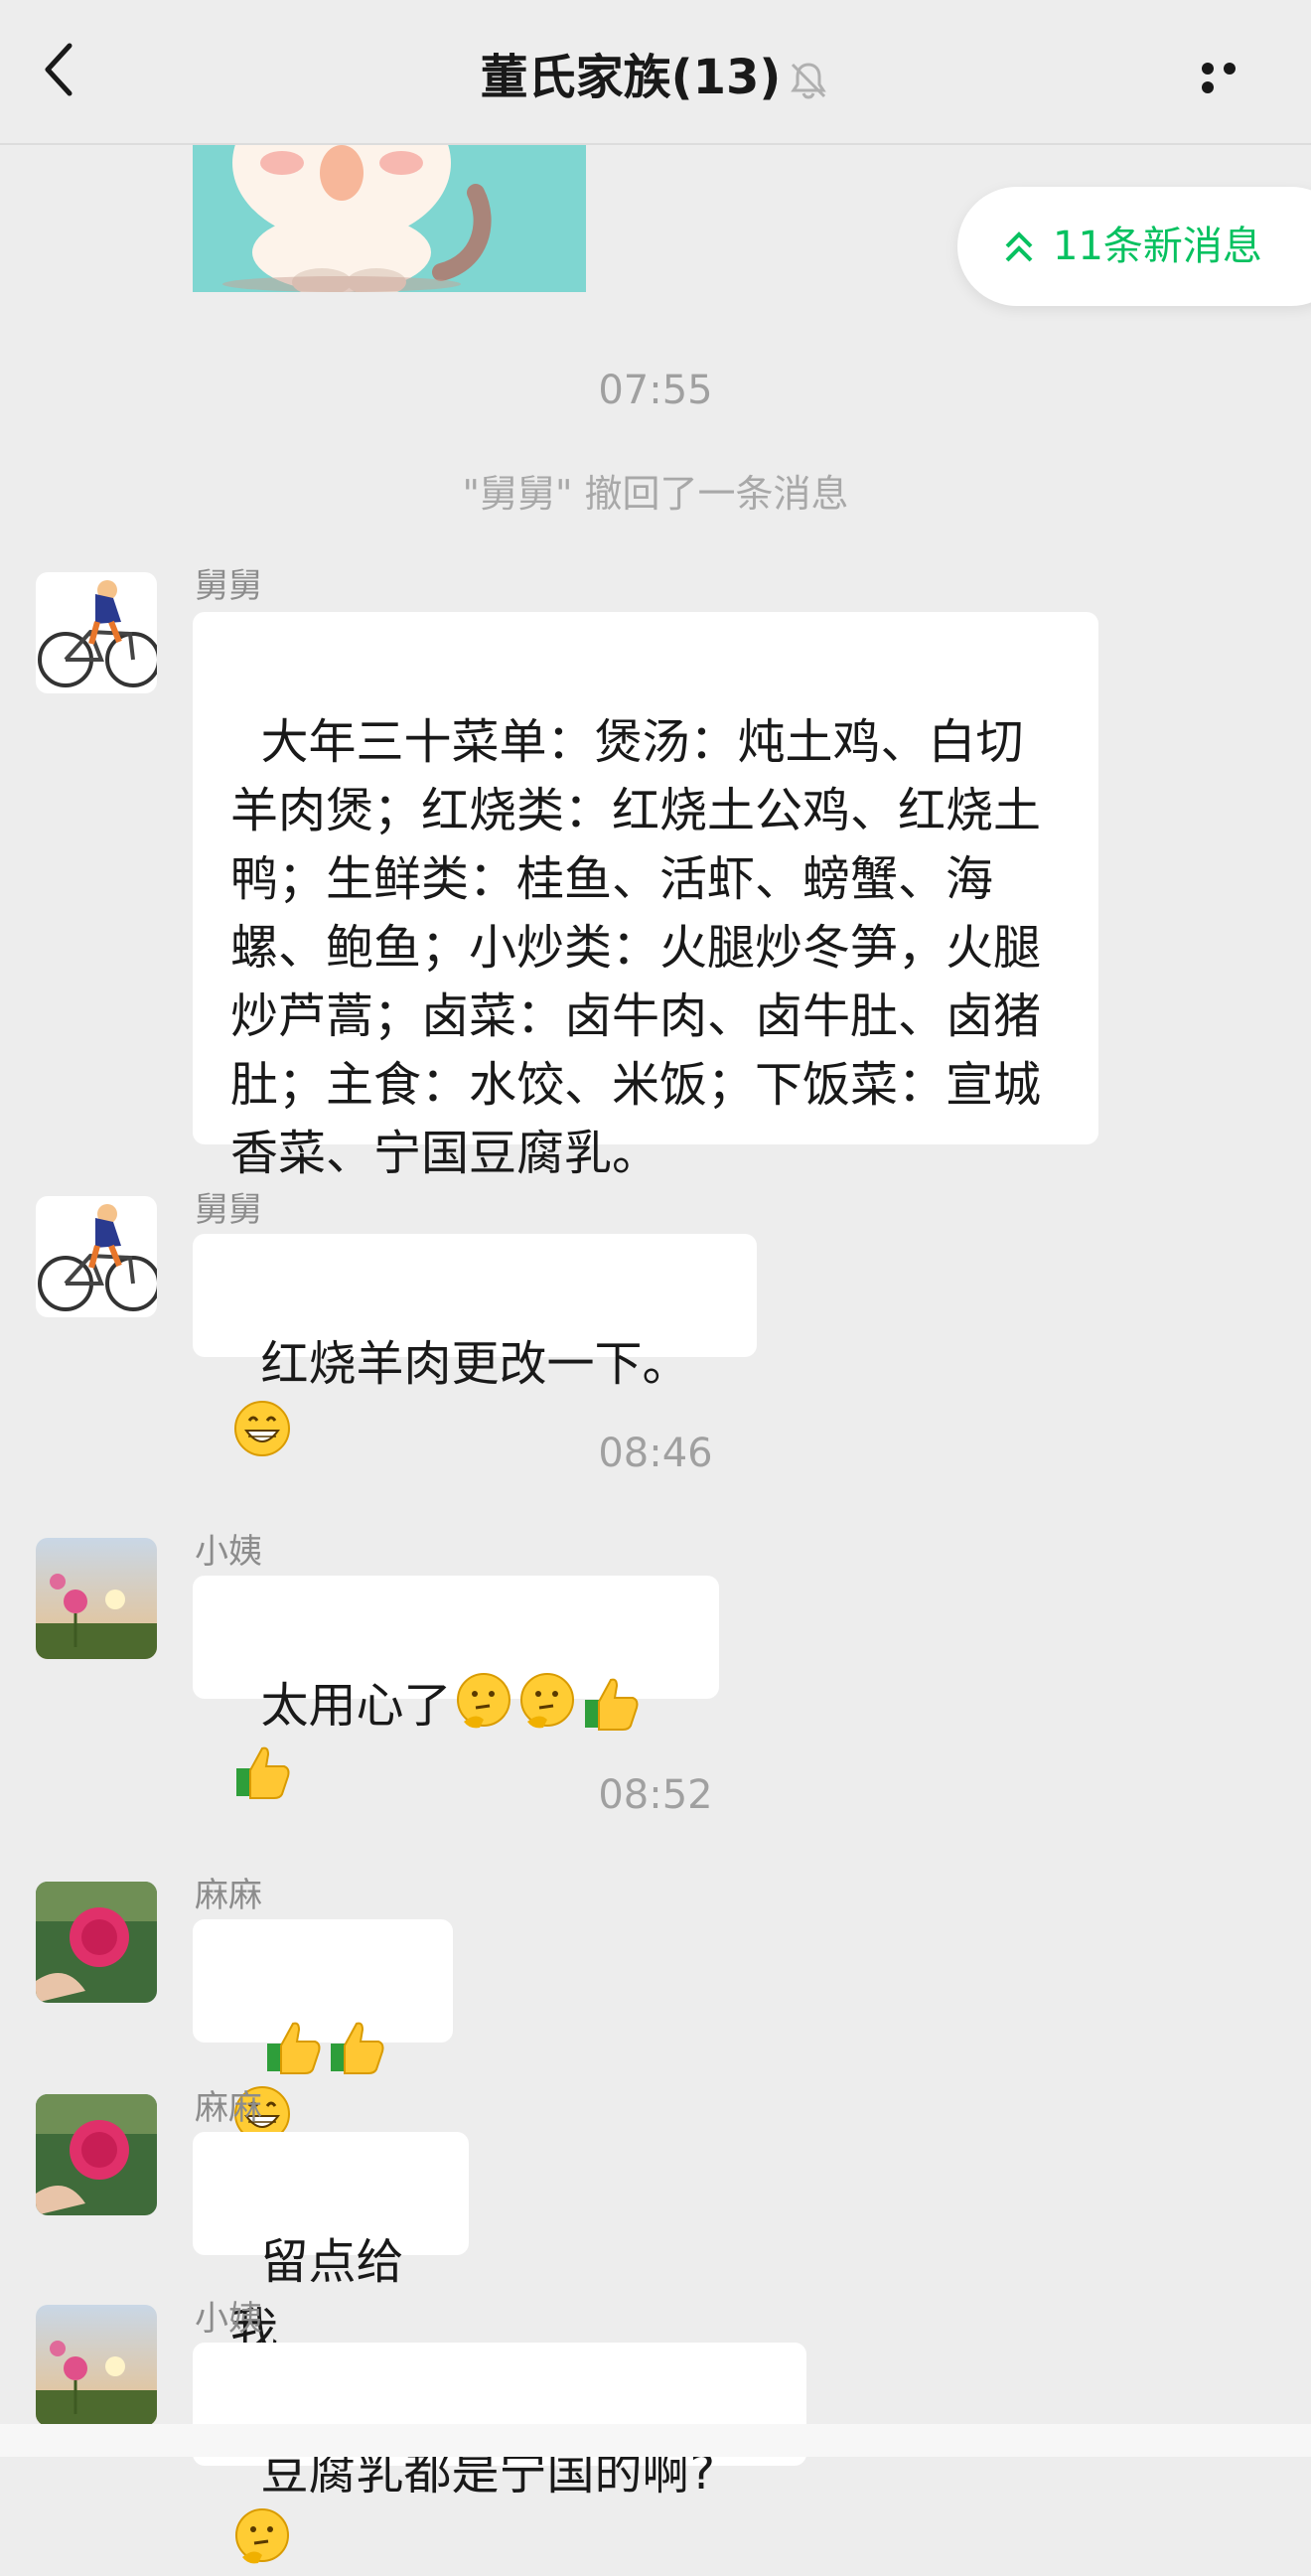 Image resolution: width=1311 pixels, height=2576 pixels. Describe the element at coordinates (323, 2030) in the screenshot. I see `message-bubble` at that location.